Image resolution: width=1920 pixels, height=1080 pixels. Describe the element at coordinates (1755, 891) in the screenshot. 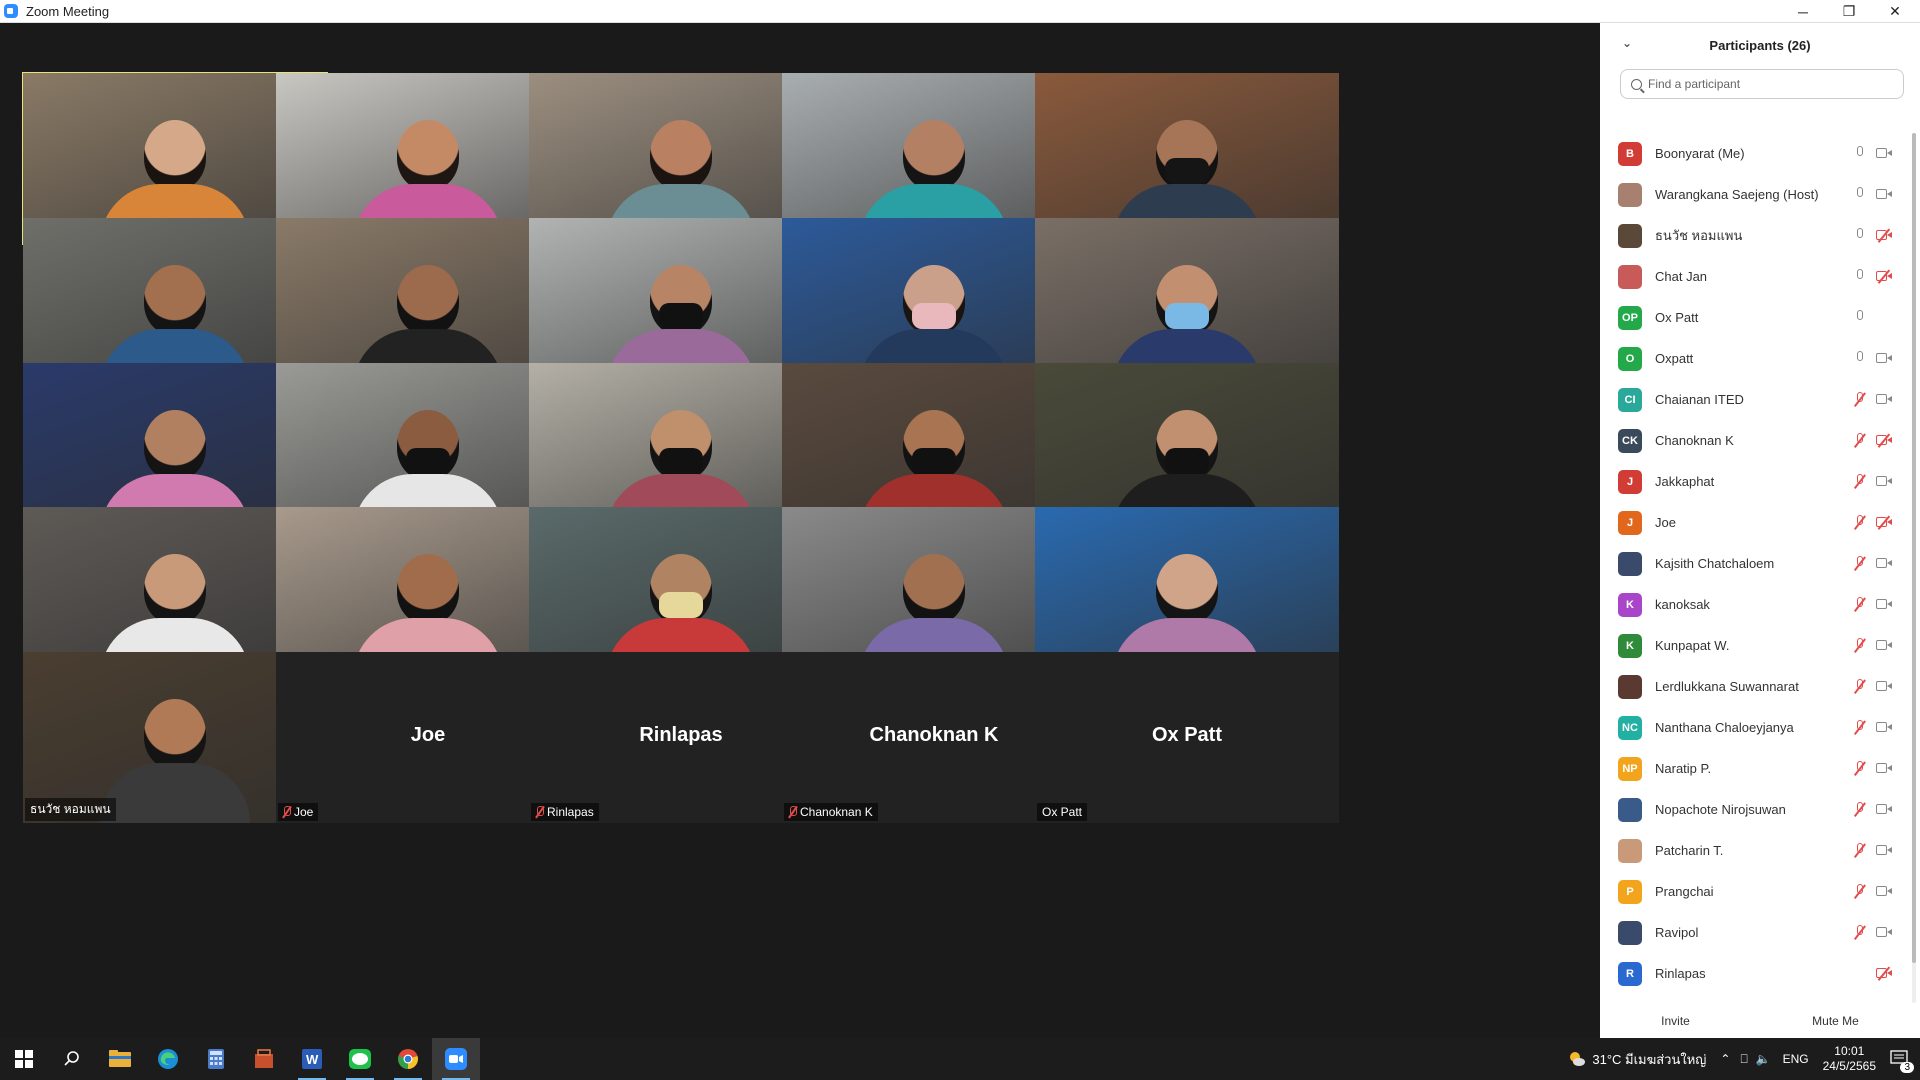

I see `participant-row: P Prangchai` at that location.